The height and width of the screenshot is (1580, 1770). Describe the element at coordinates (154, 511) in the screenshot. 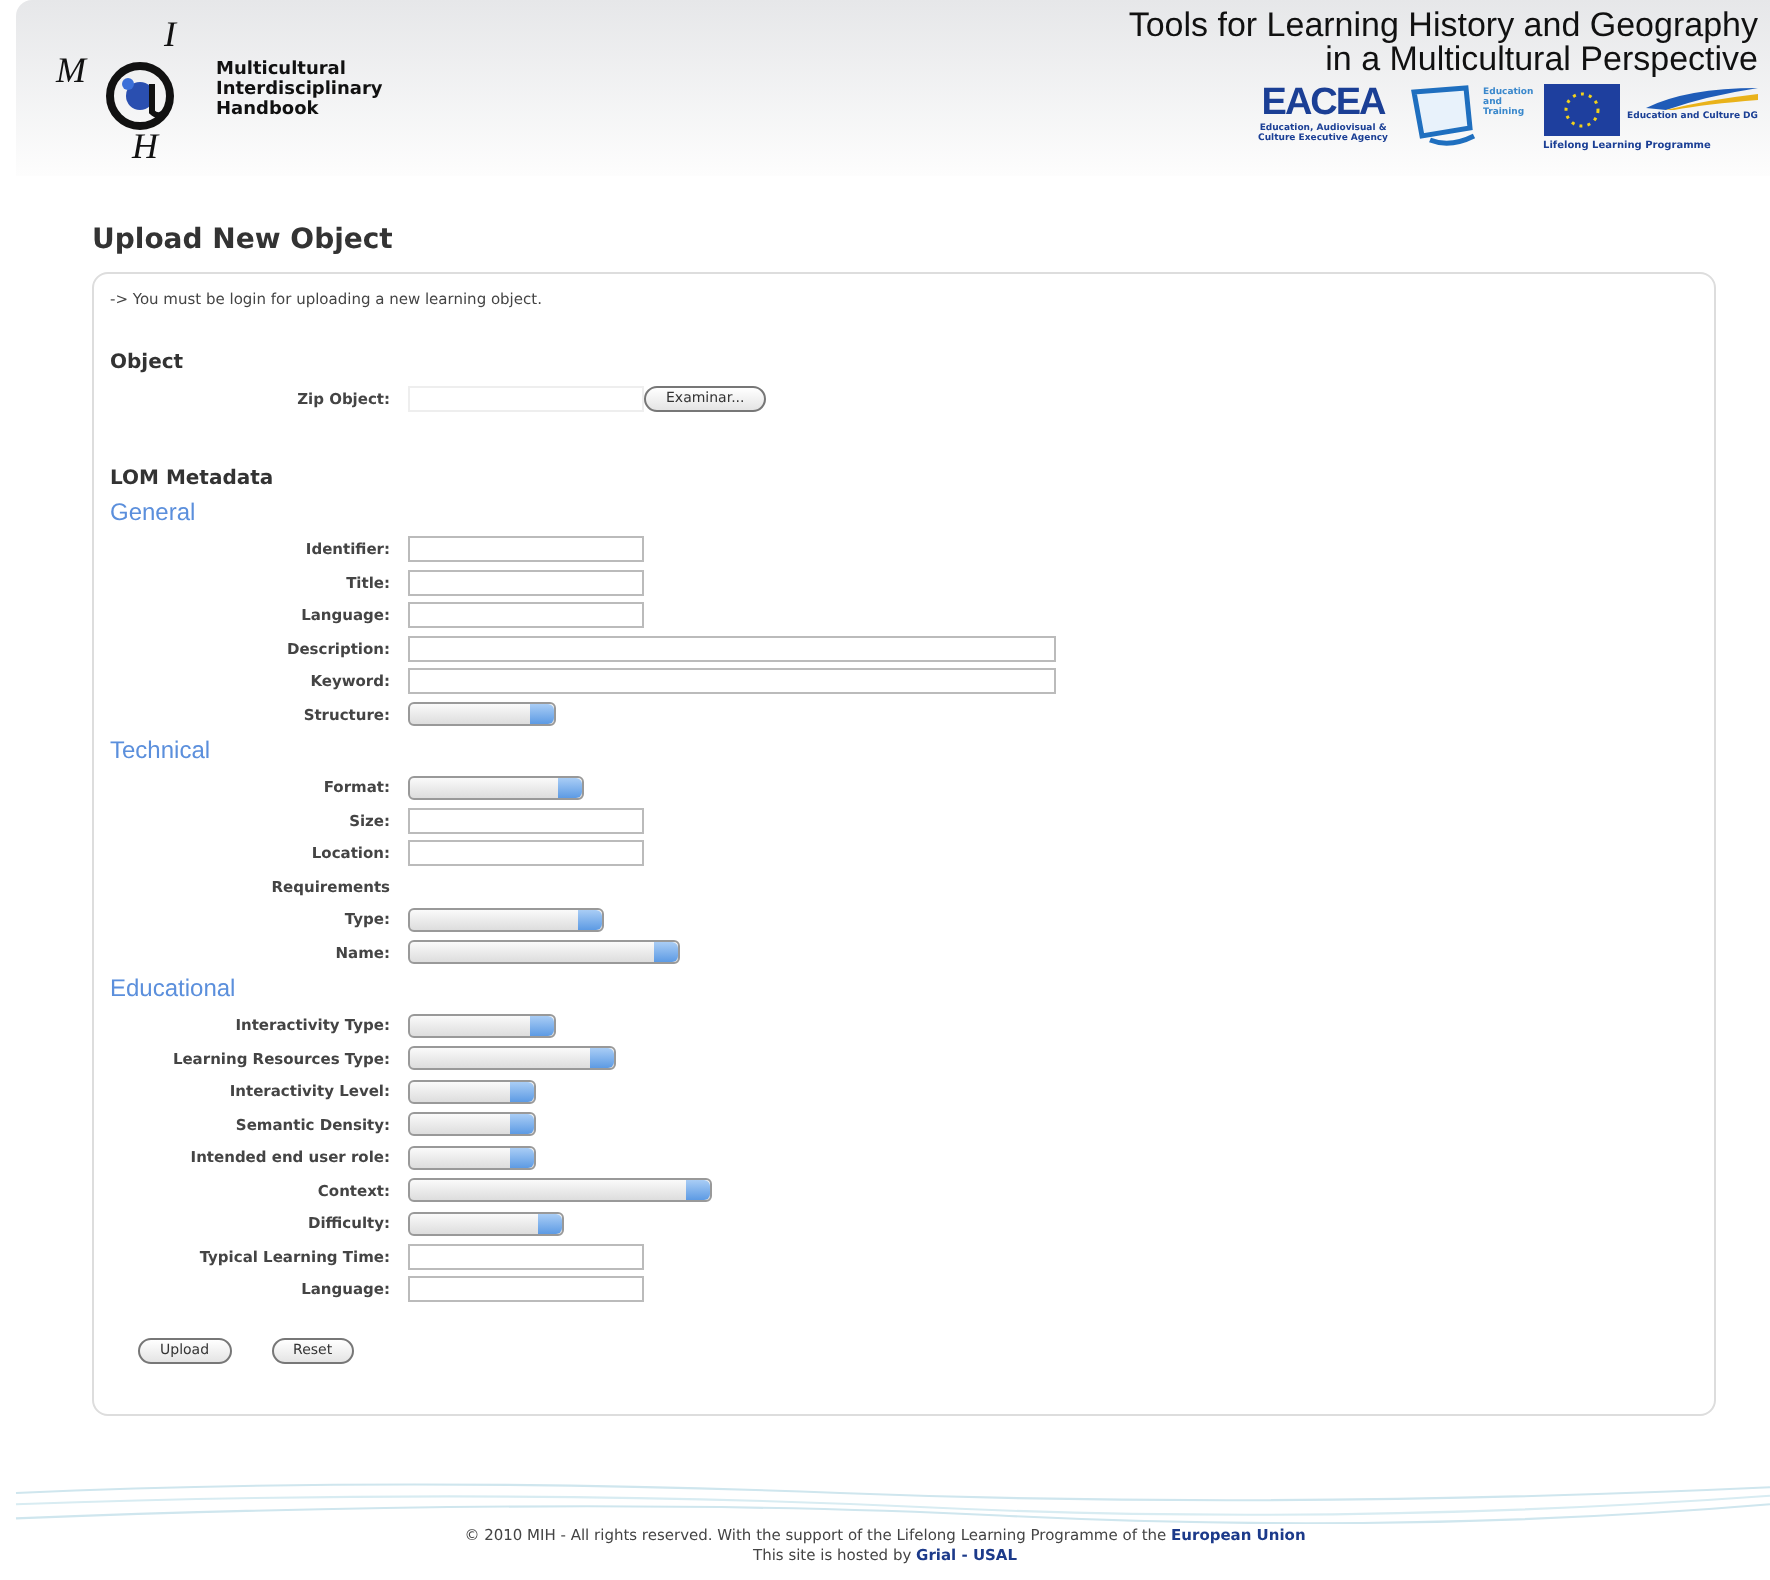

I see `category-heading: General` at that location.